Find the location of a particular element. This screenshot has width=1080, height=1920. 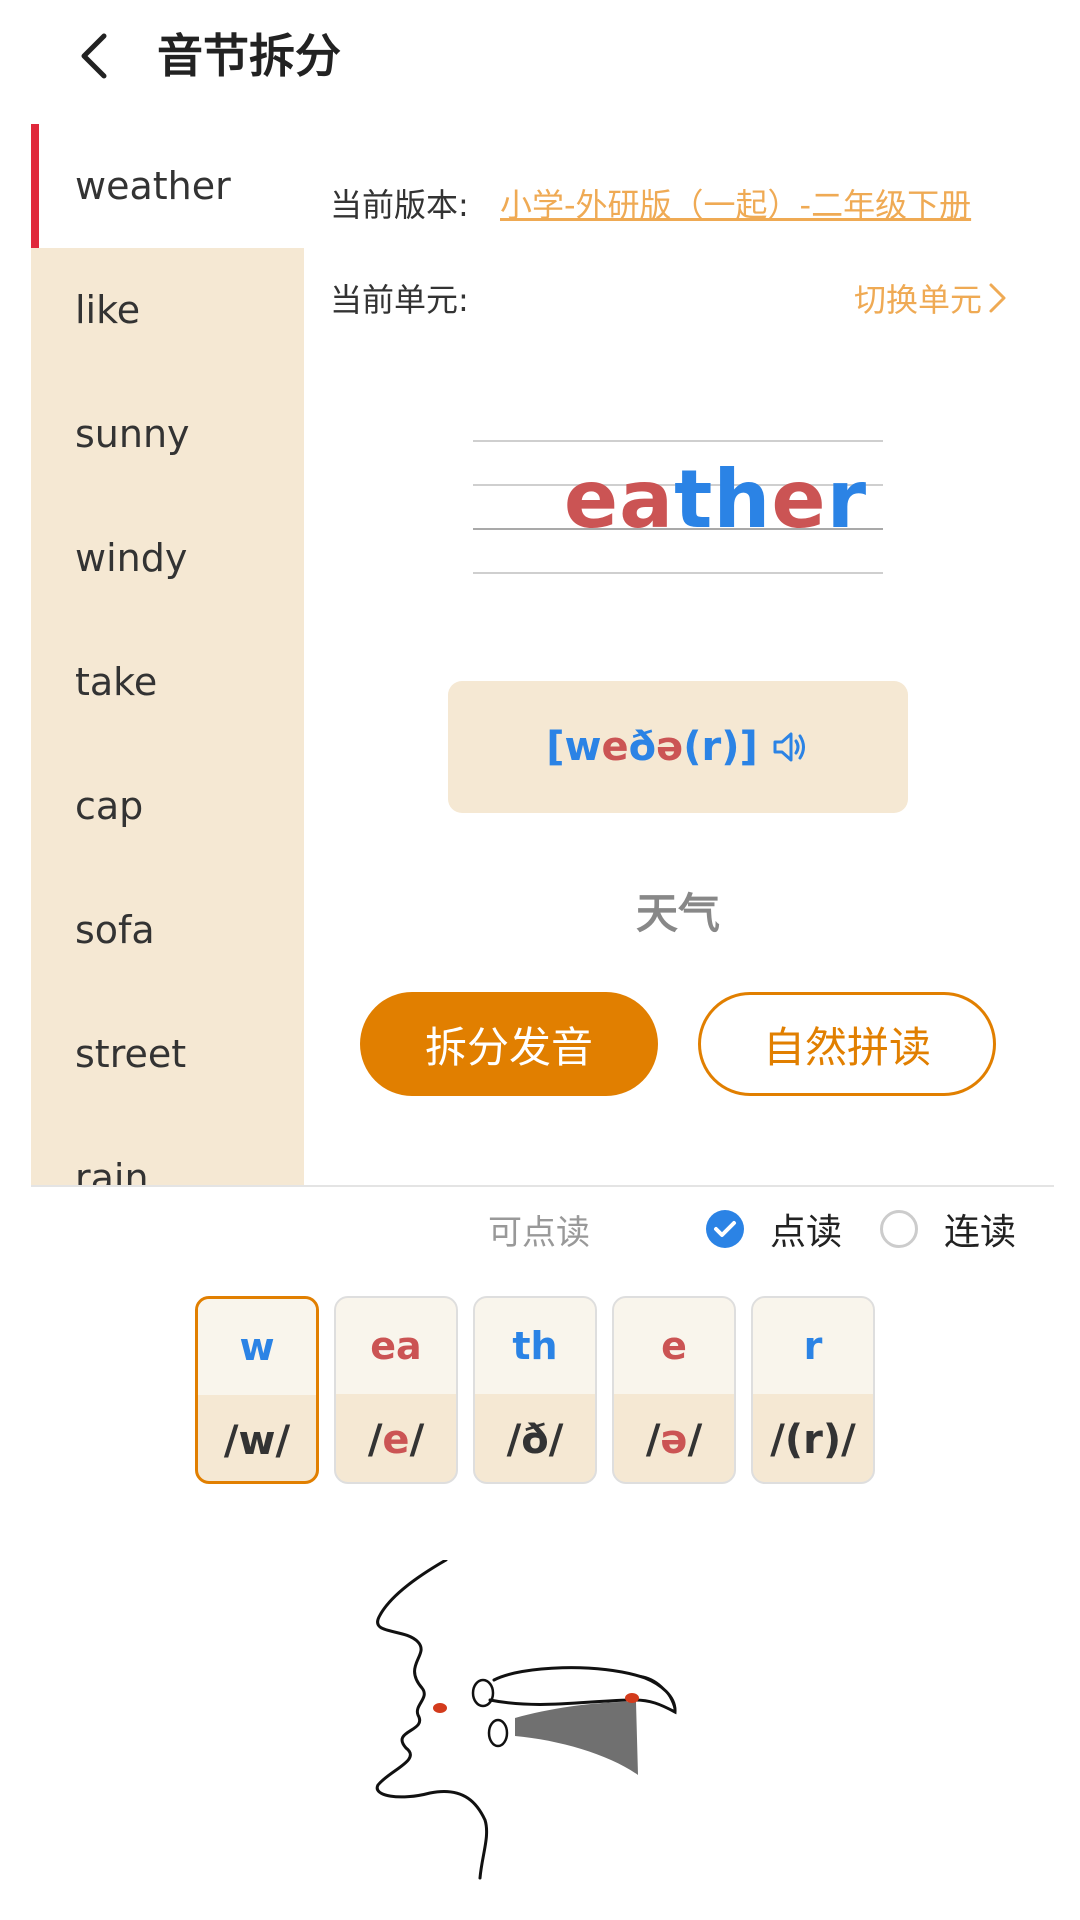

phoneme-card-e: e / ə / is located at coordinates (674, 1390).